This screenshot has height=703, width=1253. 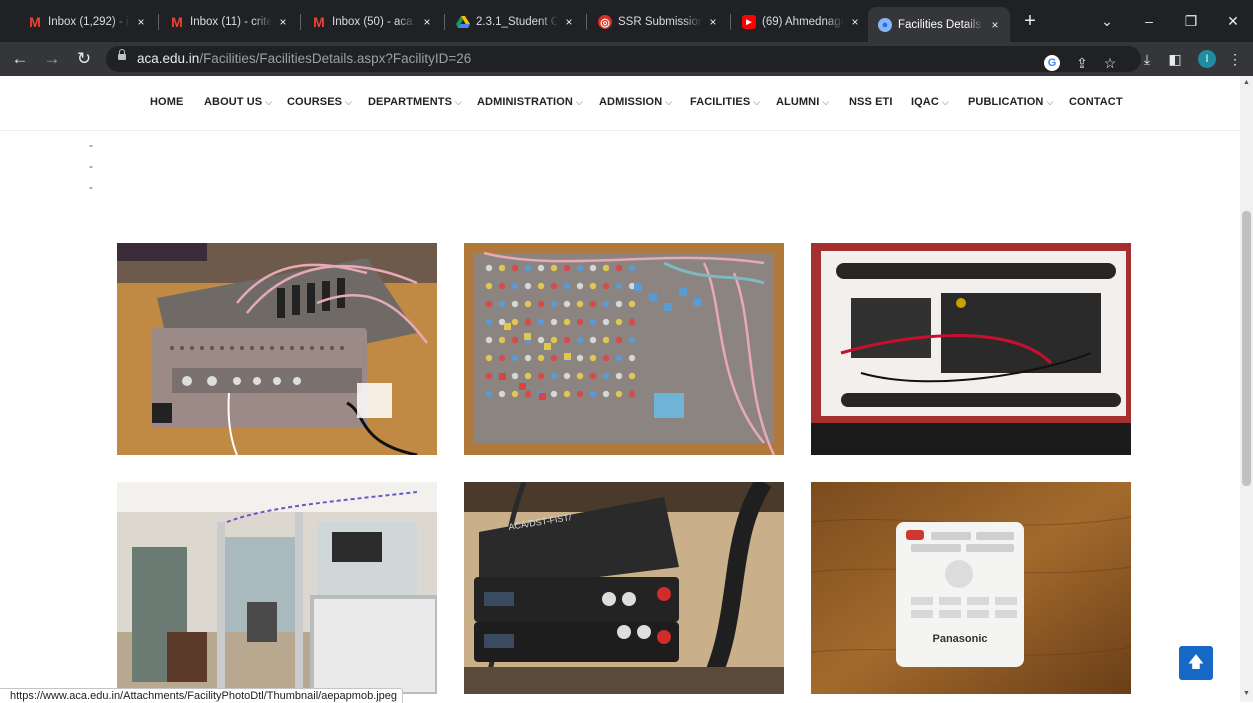 What do you see at coordinates (1235, 59) in the screenshot?
I see `menu-kebab-icon: ⋮` at bounding box center [1235, 59].